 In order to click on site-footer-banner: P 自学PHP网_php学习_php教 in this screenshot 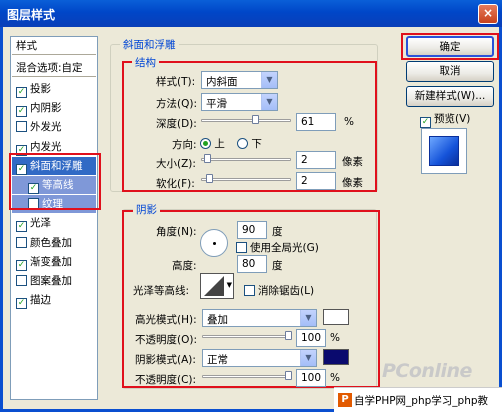, I will do `click(418, 399)`.